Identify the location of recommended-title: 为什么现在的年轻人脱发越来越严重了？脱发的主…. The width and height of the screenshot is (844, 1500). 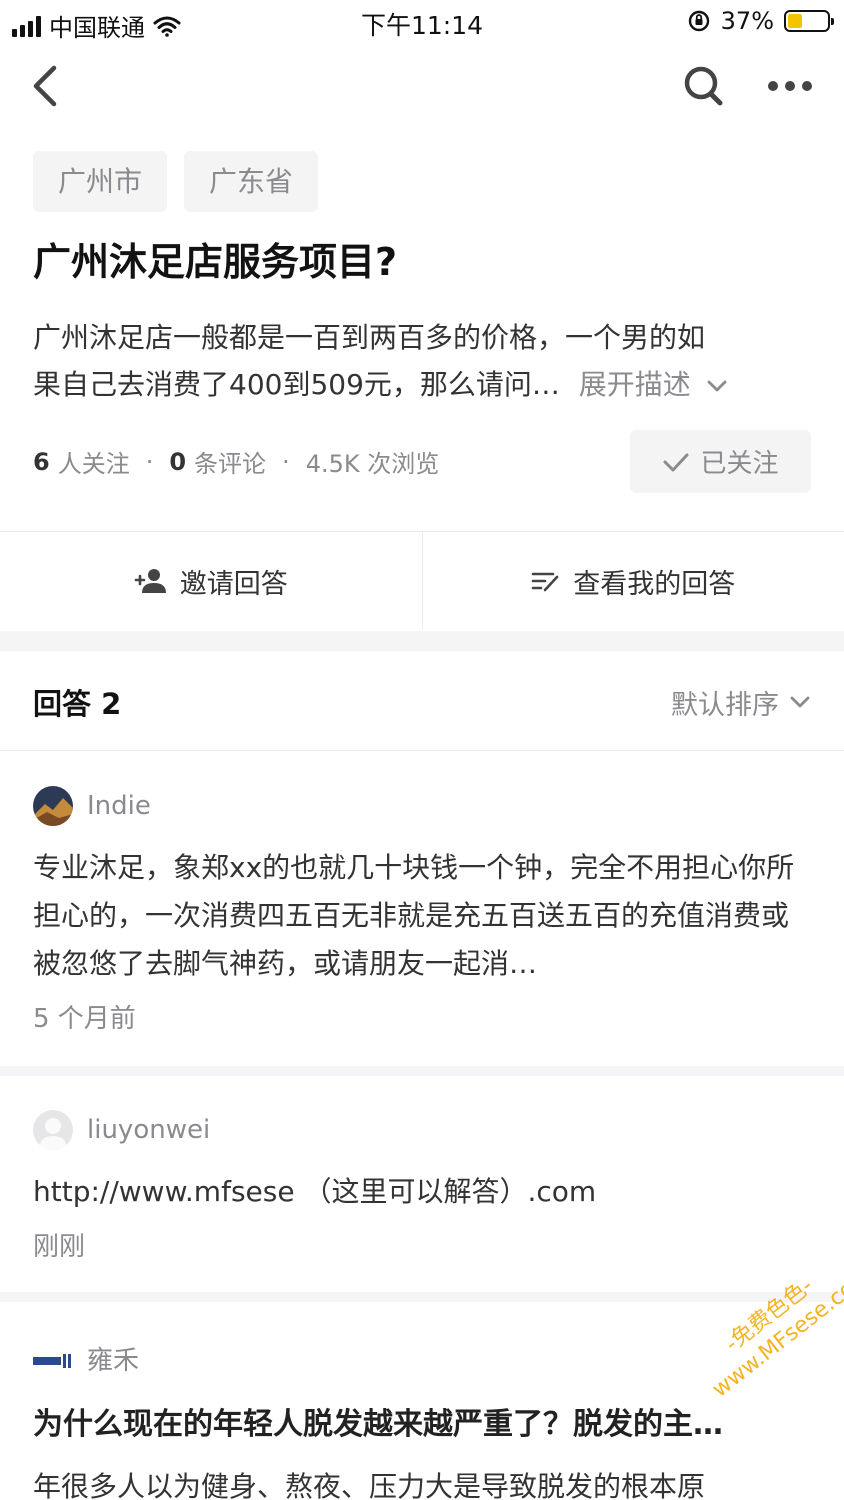
(378, 1424).